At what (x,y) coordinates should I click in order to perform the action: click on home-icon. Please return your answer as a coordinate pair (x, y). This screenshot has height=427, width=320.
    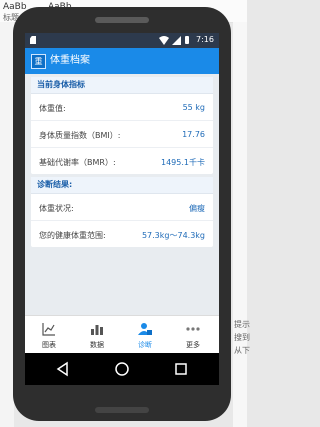
    Looking at the image, I should click on (122, 369).